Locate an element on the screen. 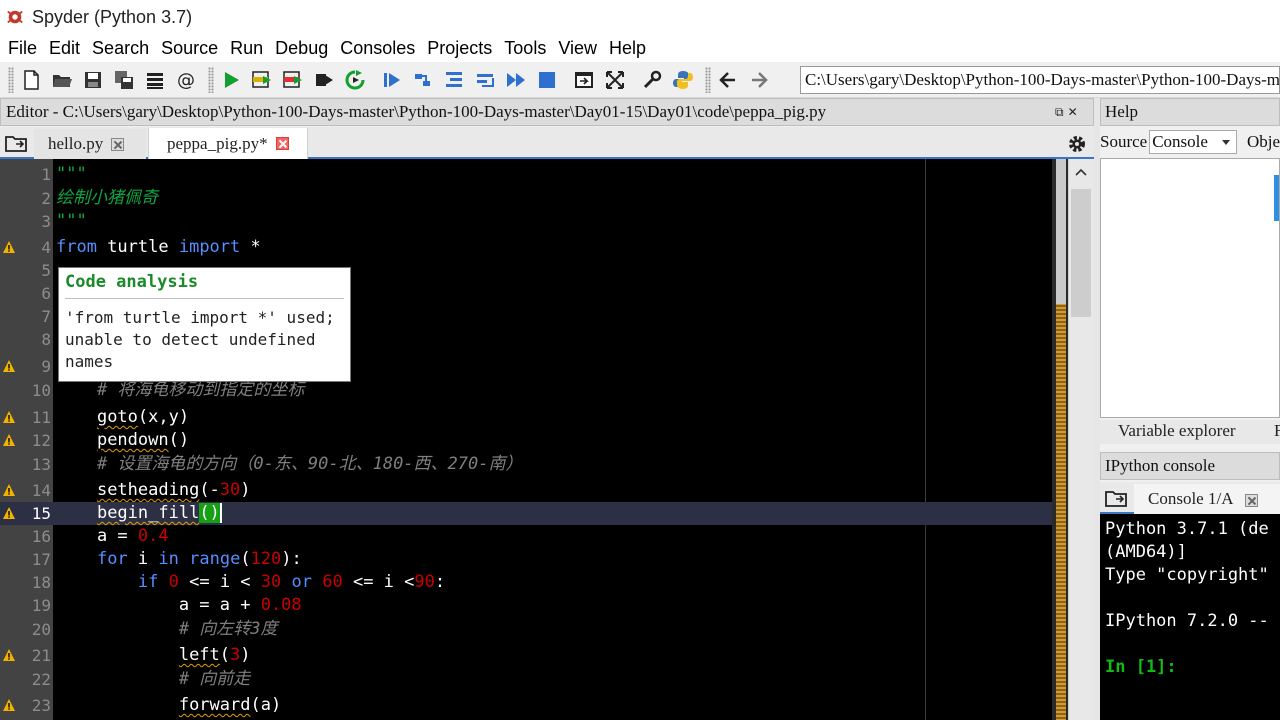 This screenshot has width=1280, height=720. run-cell-advance-button is located at coordinates (293, 80).